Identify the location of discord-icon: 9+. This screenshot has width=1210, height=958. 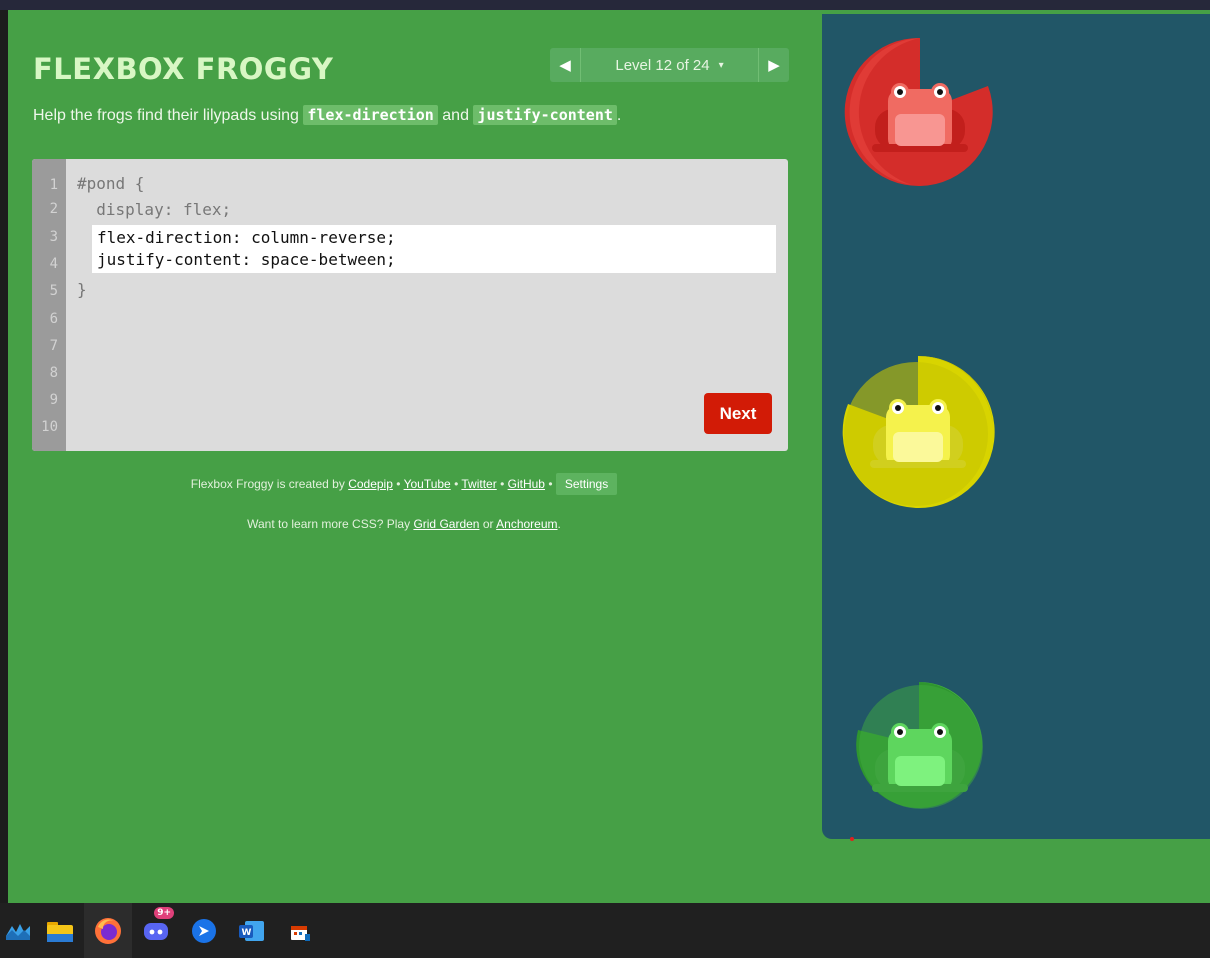
(156, 930).